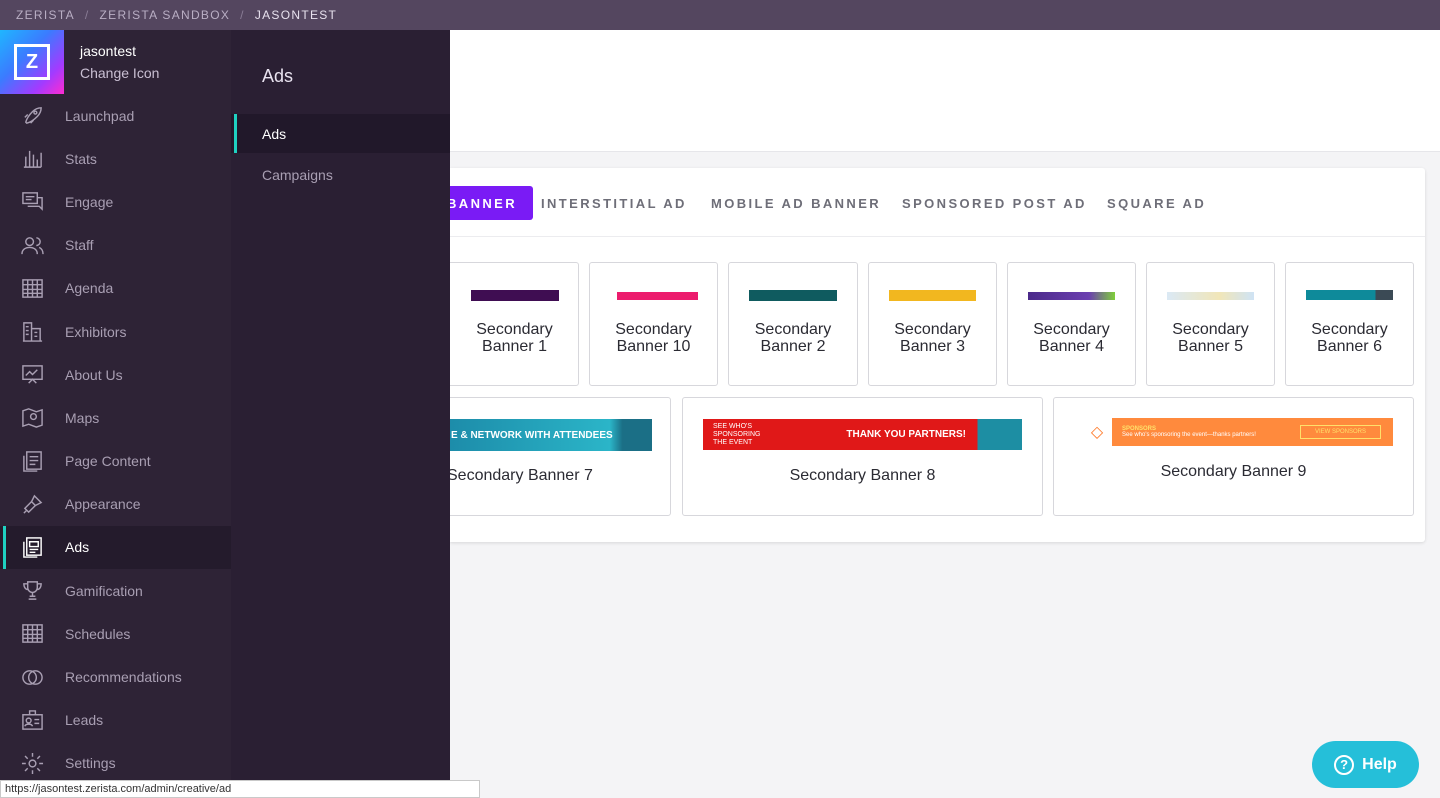  What do you see at coordinates (1349, 324) in the screenshot?
I see `ad-tile-secondary-banner-6: Secondary Banner 6` at bounding box center [1349, 324].